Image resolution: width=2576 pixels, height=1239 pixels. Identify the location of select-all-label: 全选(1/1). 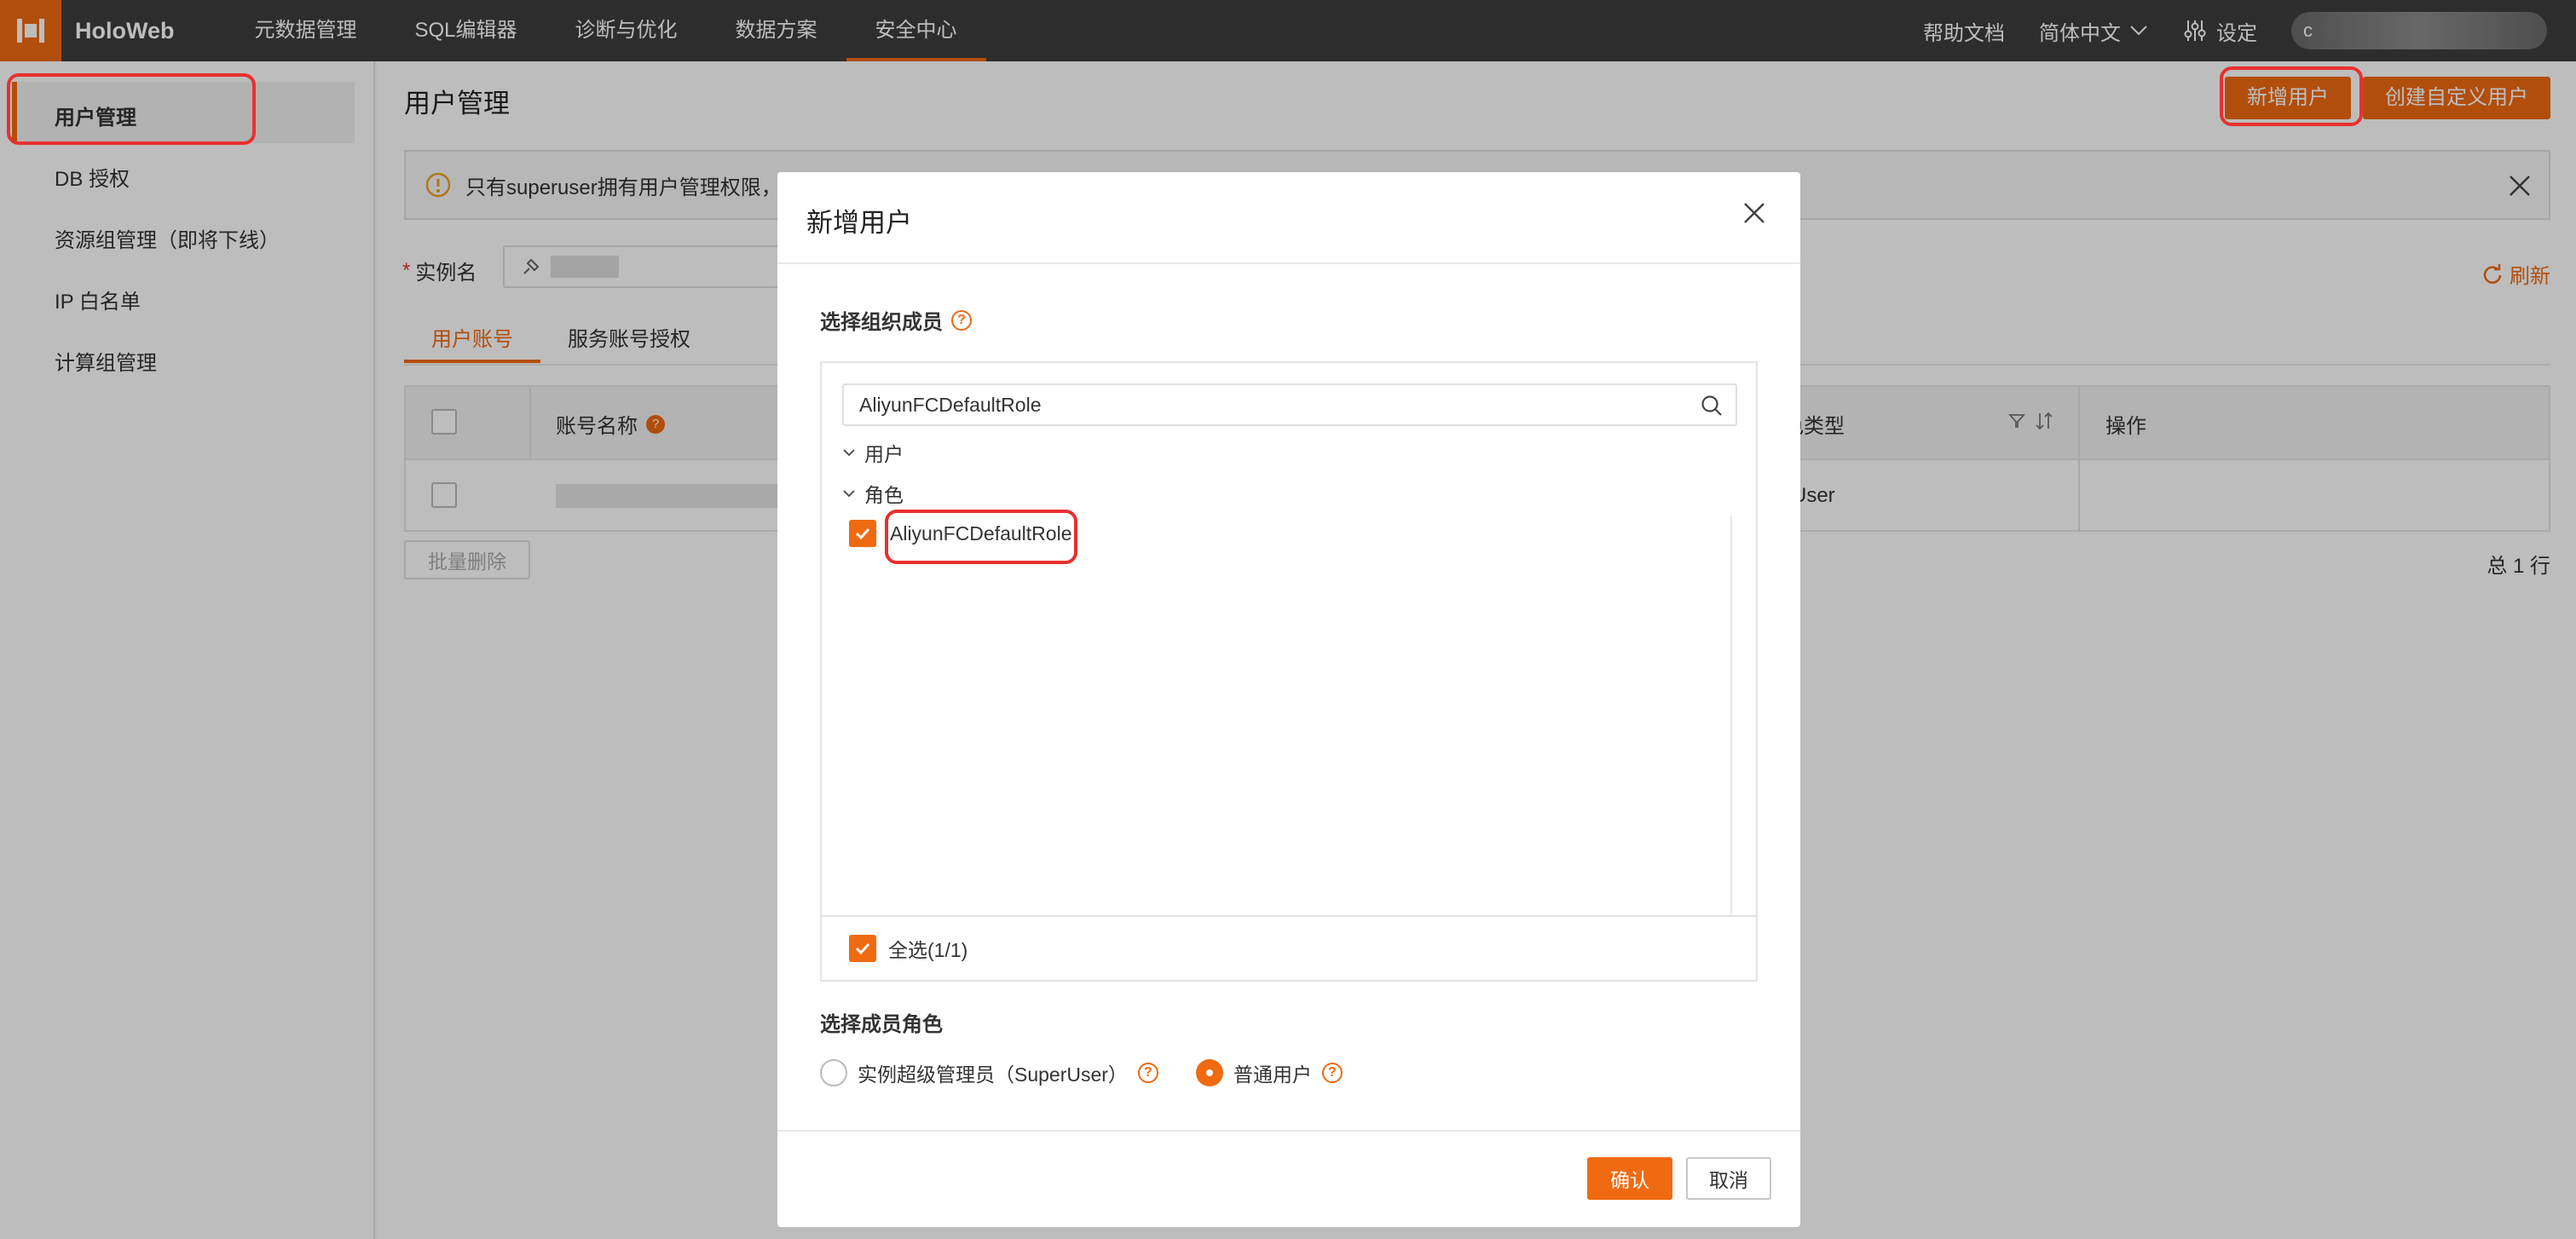
(928, 950).